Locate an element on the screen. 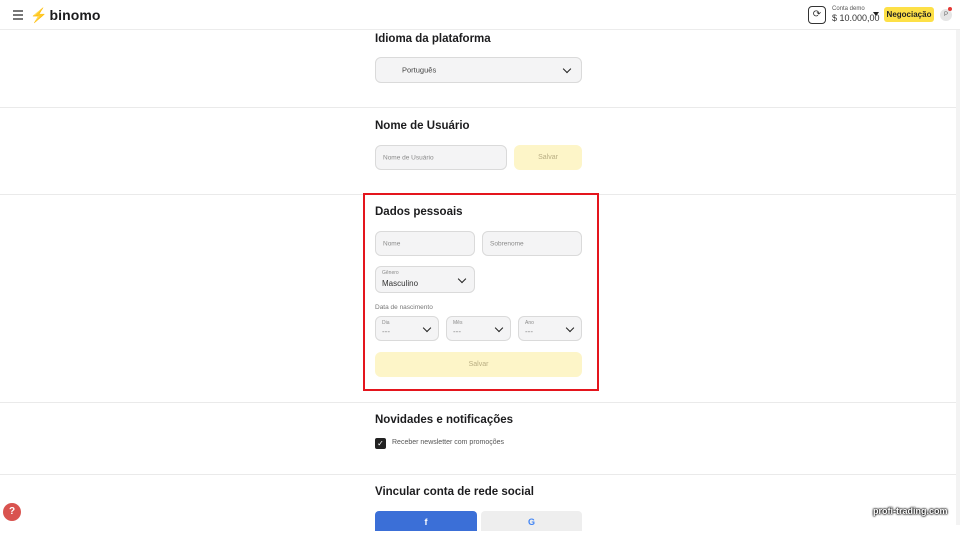  username-section-title: Nome de Usuário is located at coordinates (422, 126).